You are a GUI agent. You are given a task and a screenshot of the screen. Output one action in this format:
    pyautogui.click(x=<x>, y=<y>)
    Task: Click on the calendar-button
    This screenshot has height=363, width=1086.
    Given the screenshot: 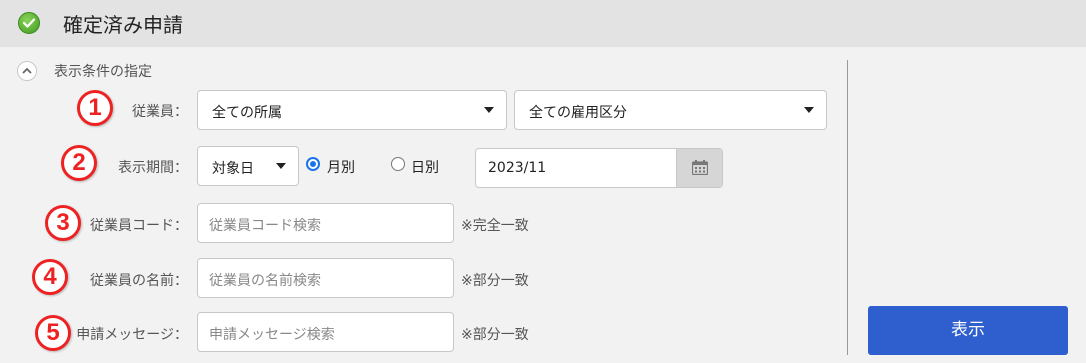 What is the action you would take?
    pyautogui.click(x=699, y=168)
    